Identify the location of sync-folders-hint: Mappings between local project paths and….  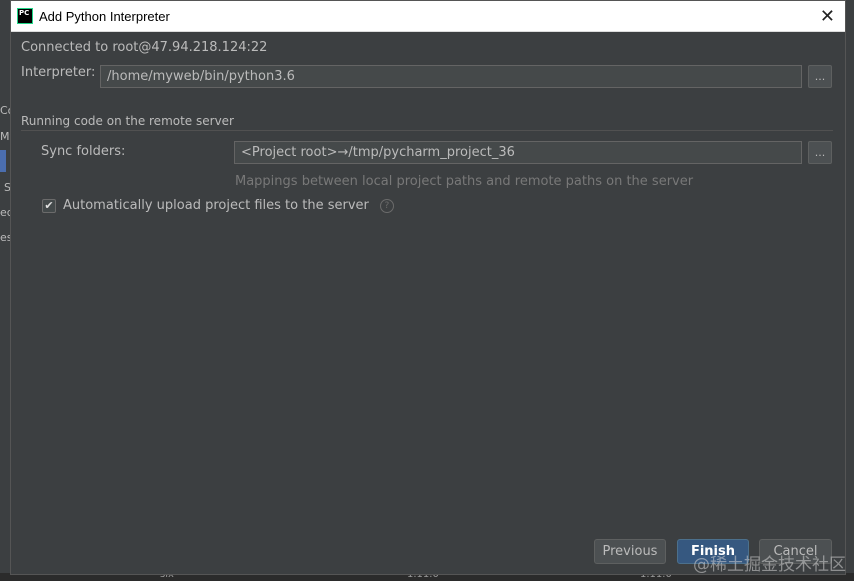
(464, 181).